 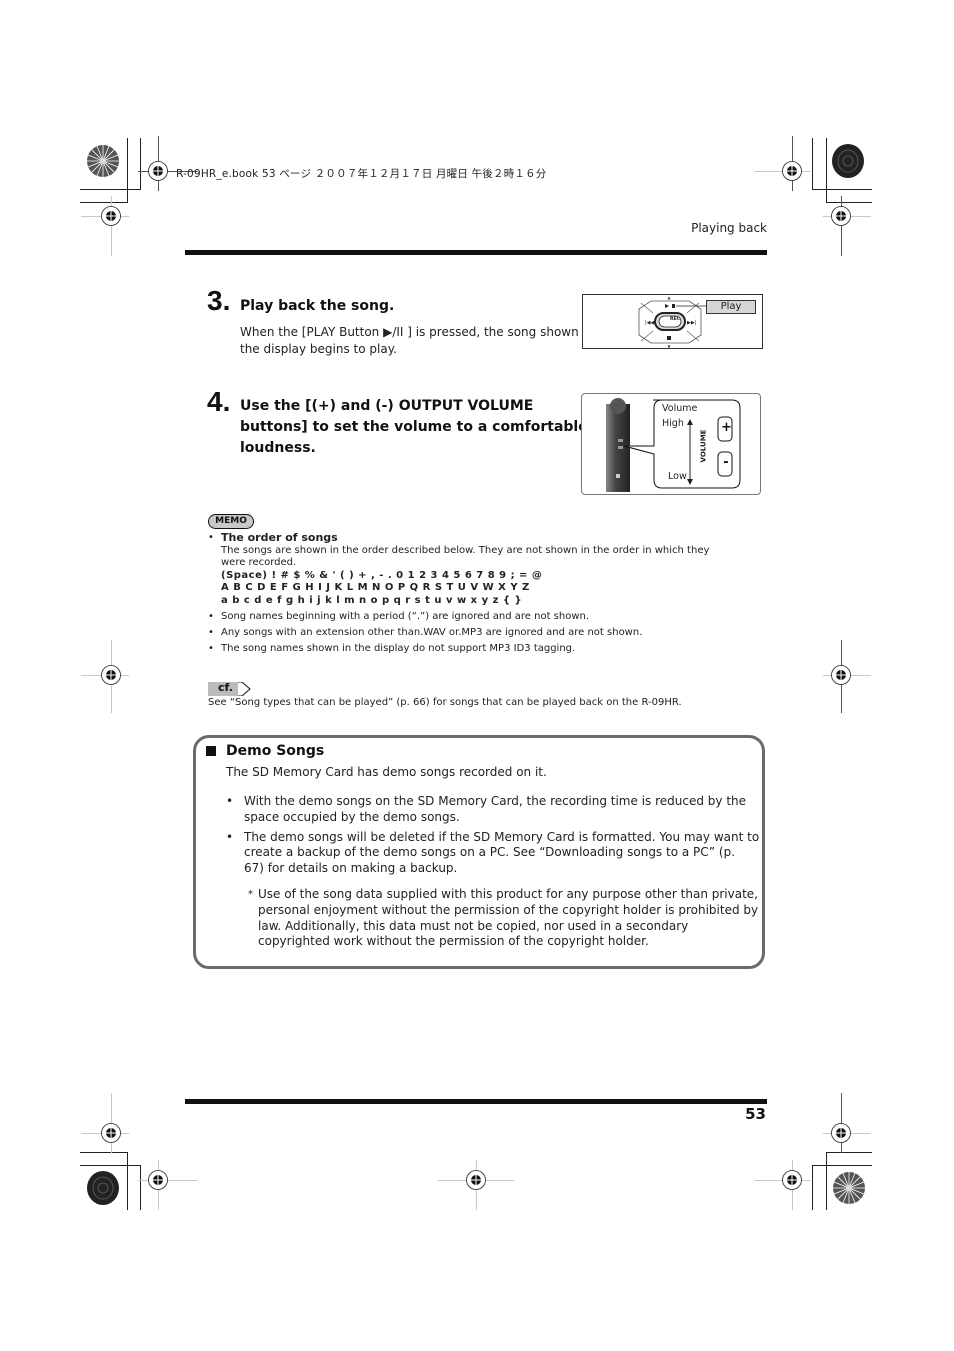 What do you see at coordinates (476, 1101) in the screenshot?
I see `footer-rule` at bounding box center [476, 1101].